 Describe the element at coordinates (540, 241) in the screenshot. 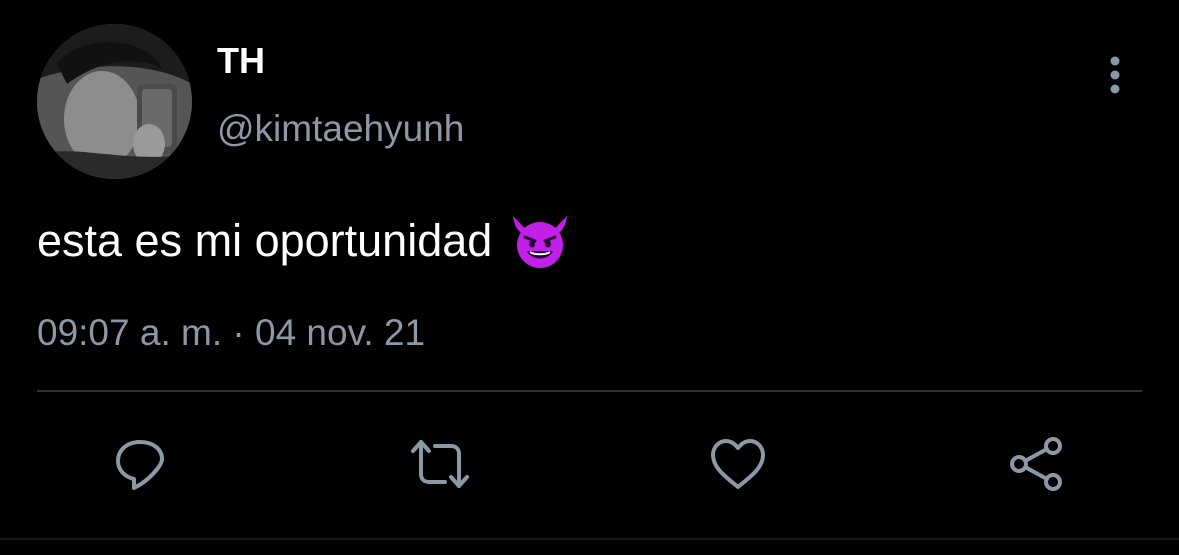

I see `smiling-face-with-horns-icon` at that location.